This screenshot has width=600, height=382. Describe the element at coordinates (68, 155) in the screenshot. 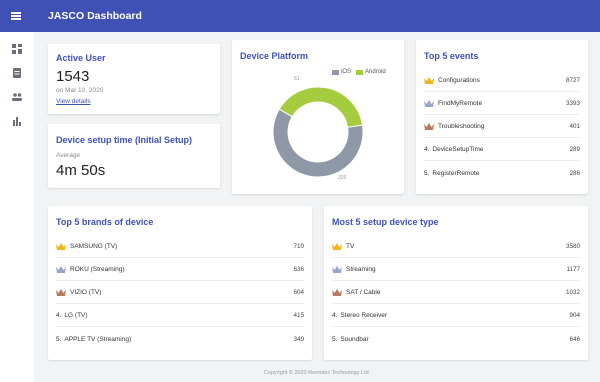

I see `setup-time-label: Average` at that location.